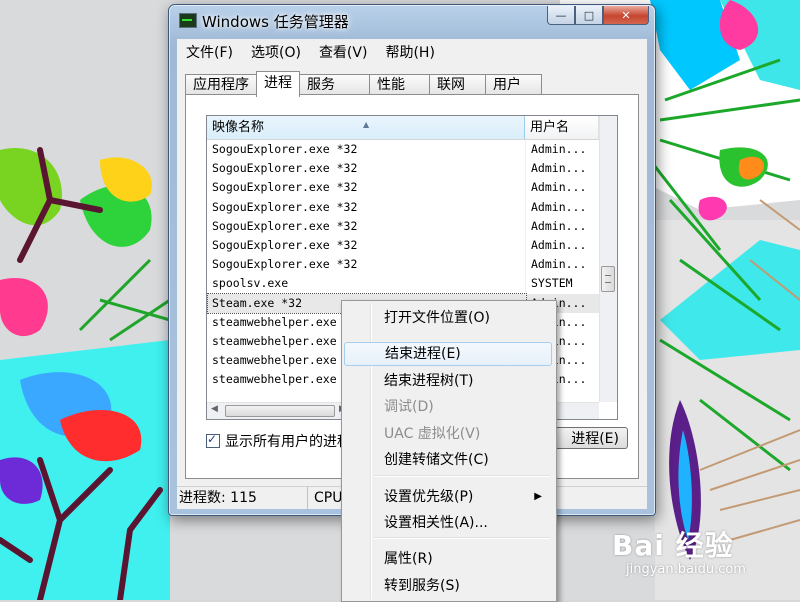 This screenshot has height=602, width=800. What do you see at coordinates (275, 22) in the screenshot?
I see `window-title: Windows 任务管理器` at bounding box center [275, 22].